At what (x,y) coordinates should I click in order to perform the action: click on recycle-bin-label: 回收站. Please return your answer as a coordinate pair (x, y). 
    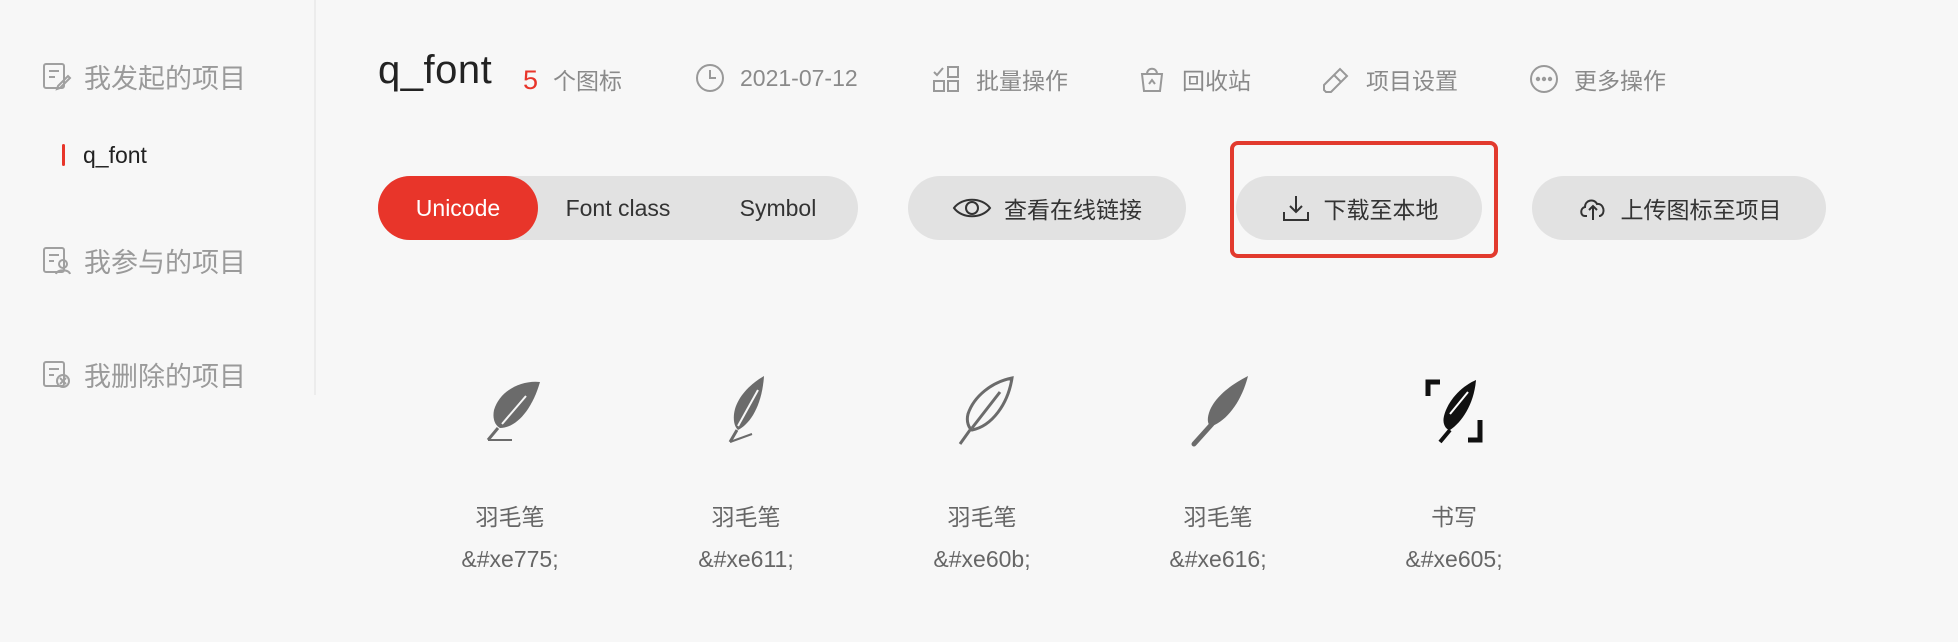
    Looking at the image, I should click on (1216, 81).